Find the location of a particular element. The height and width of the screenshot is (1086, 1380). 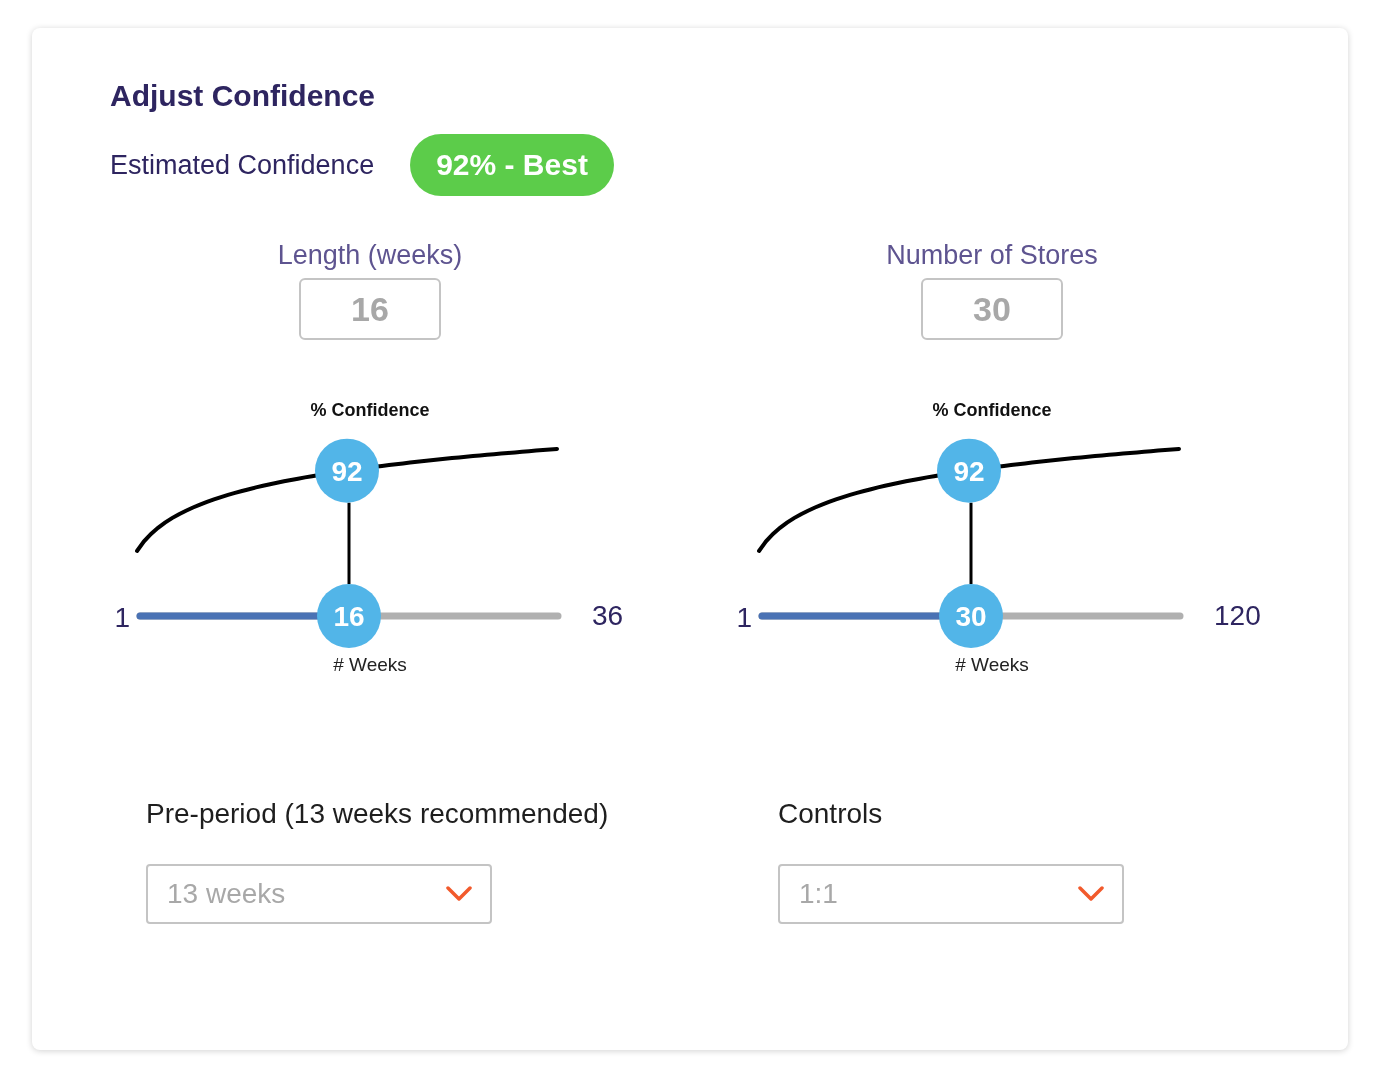

max-label: 36 is located at coordinates (608, 615).